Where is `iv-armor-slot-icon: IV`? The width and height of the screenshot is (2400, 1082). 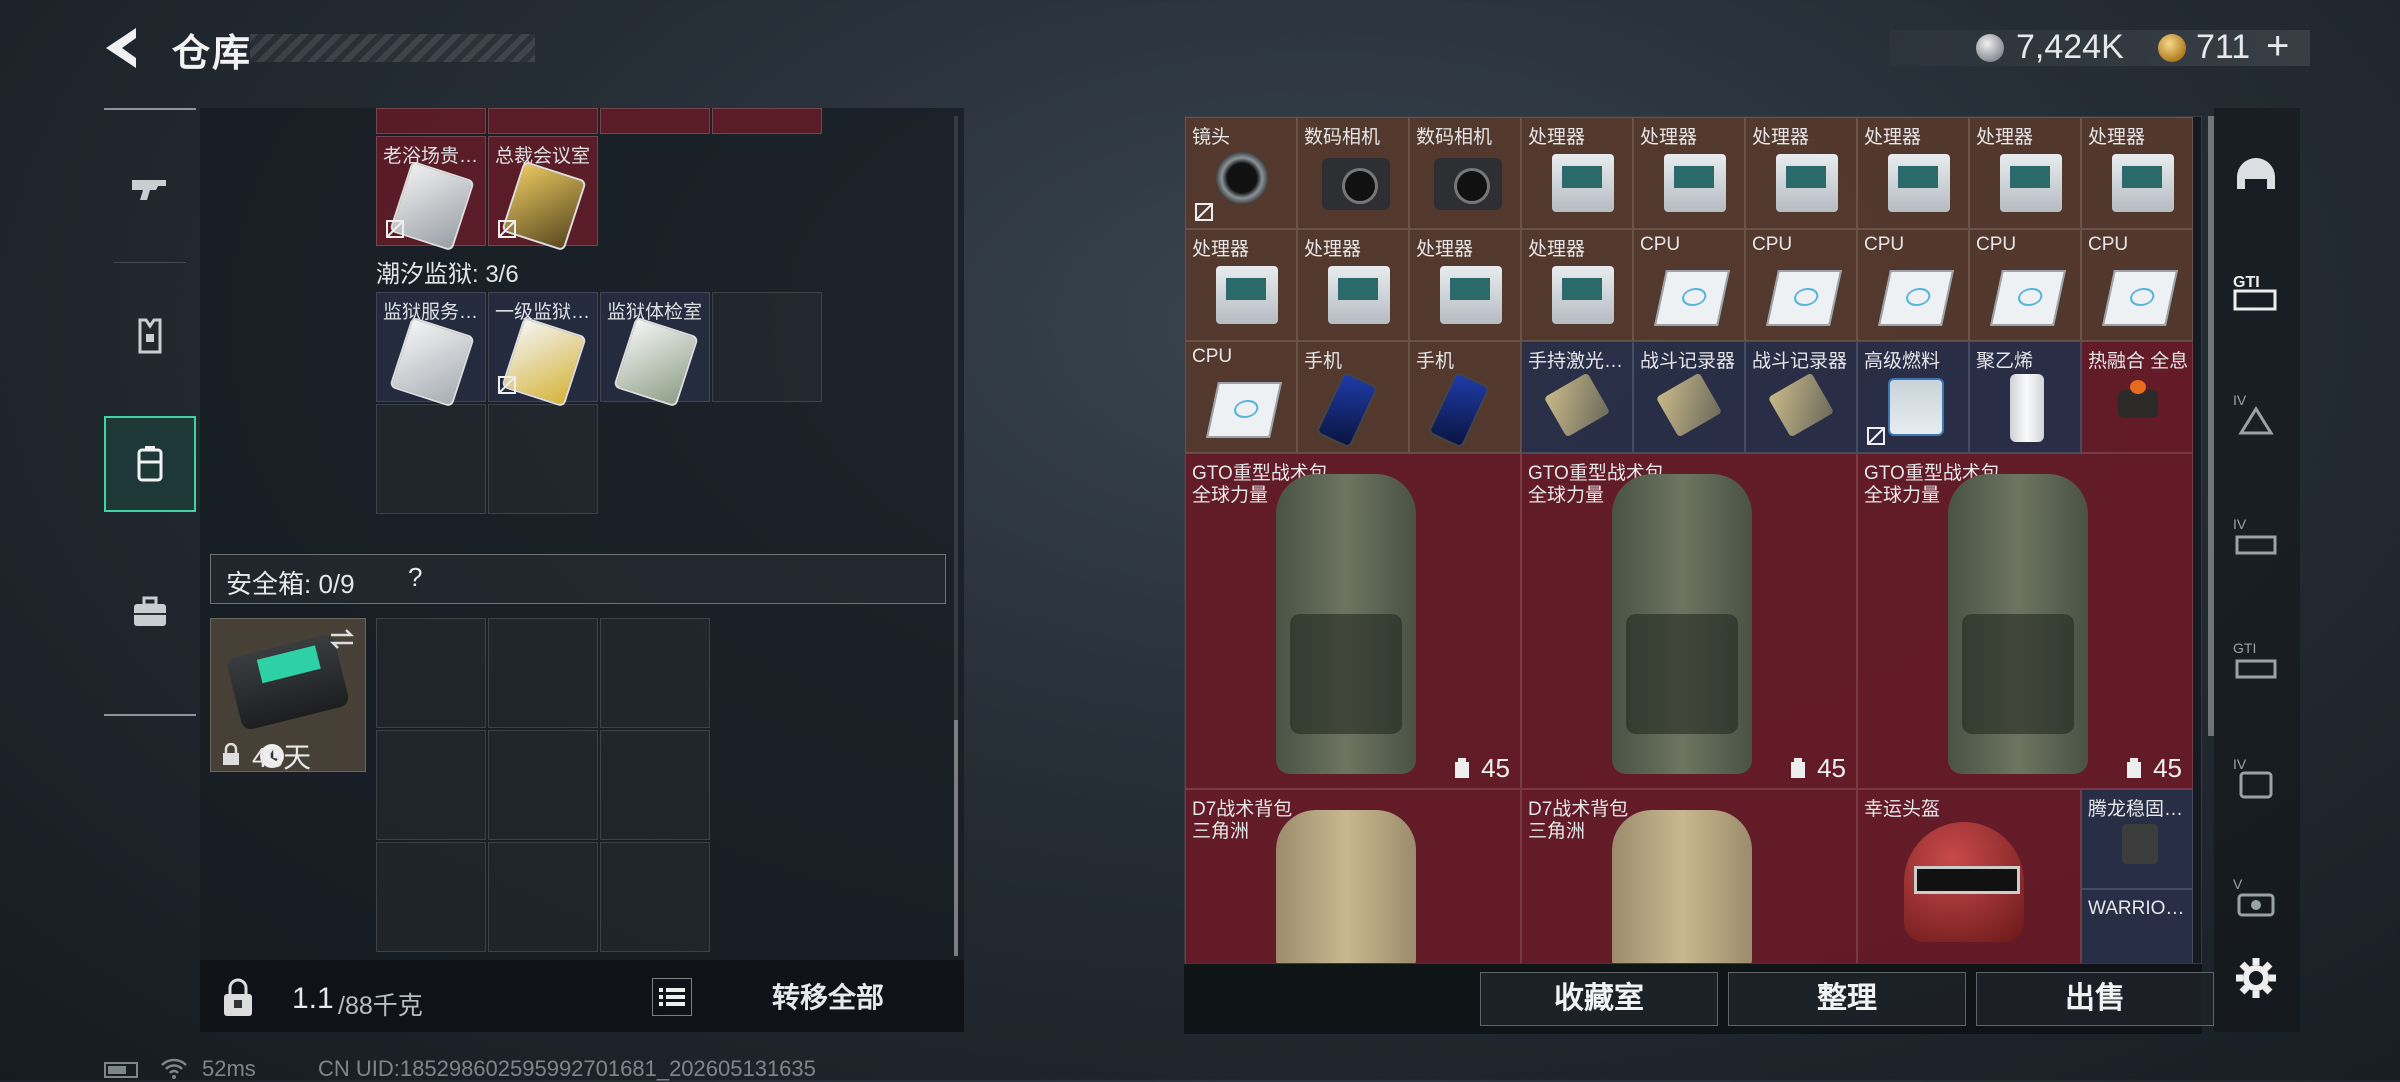
iv-armor-slot-icon: IV is located at coordinates (2253, 413).